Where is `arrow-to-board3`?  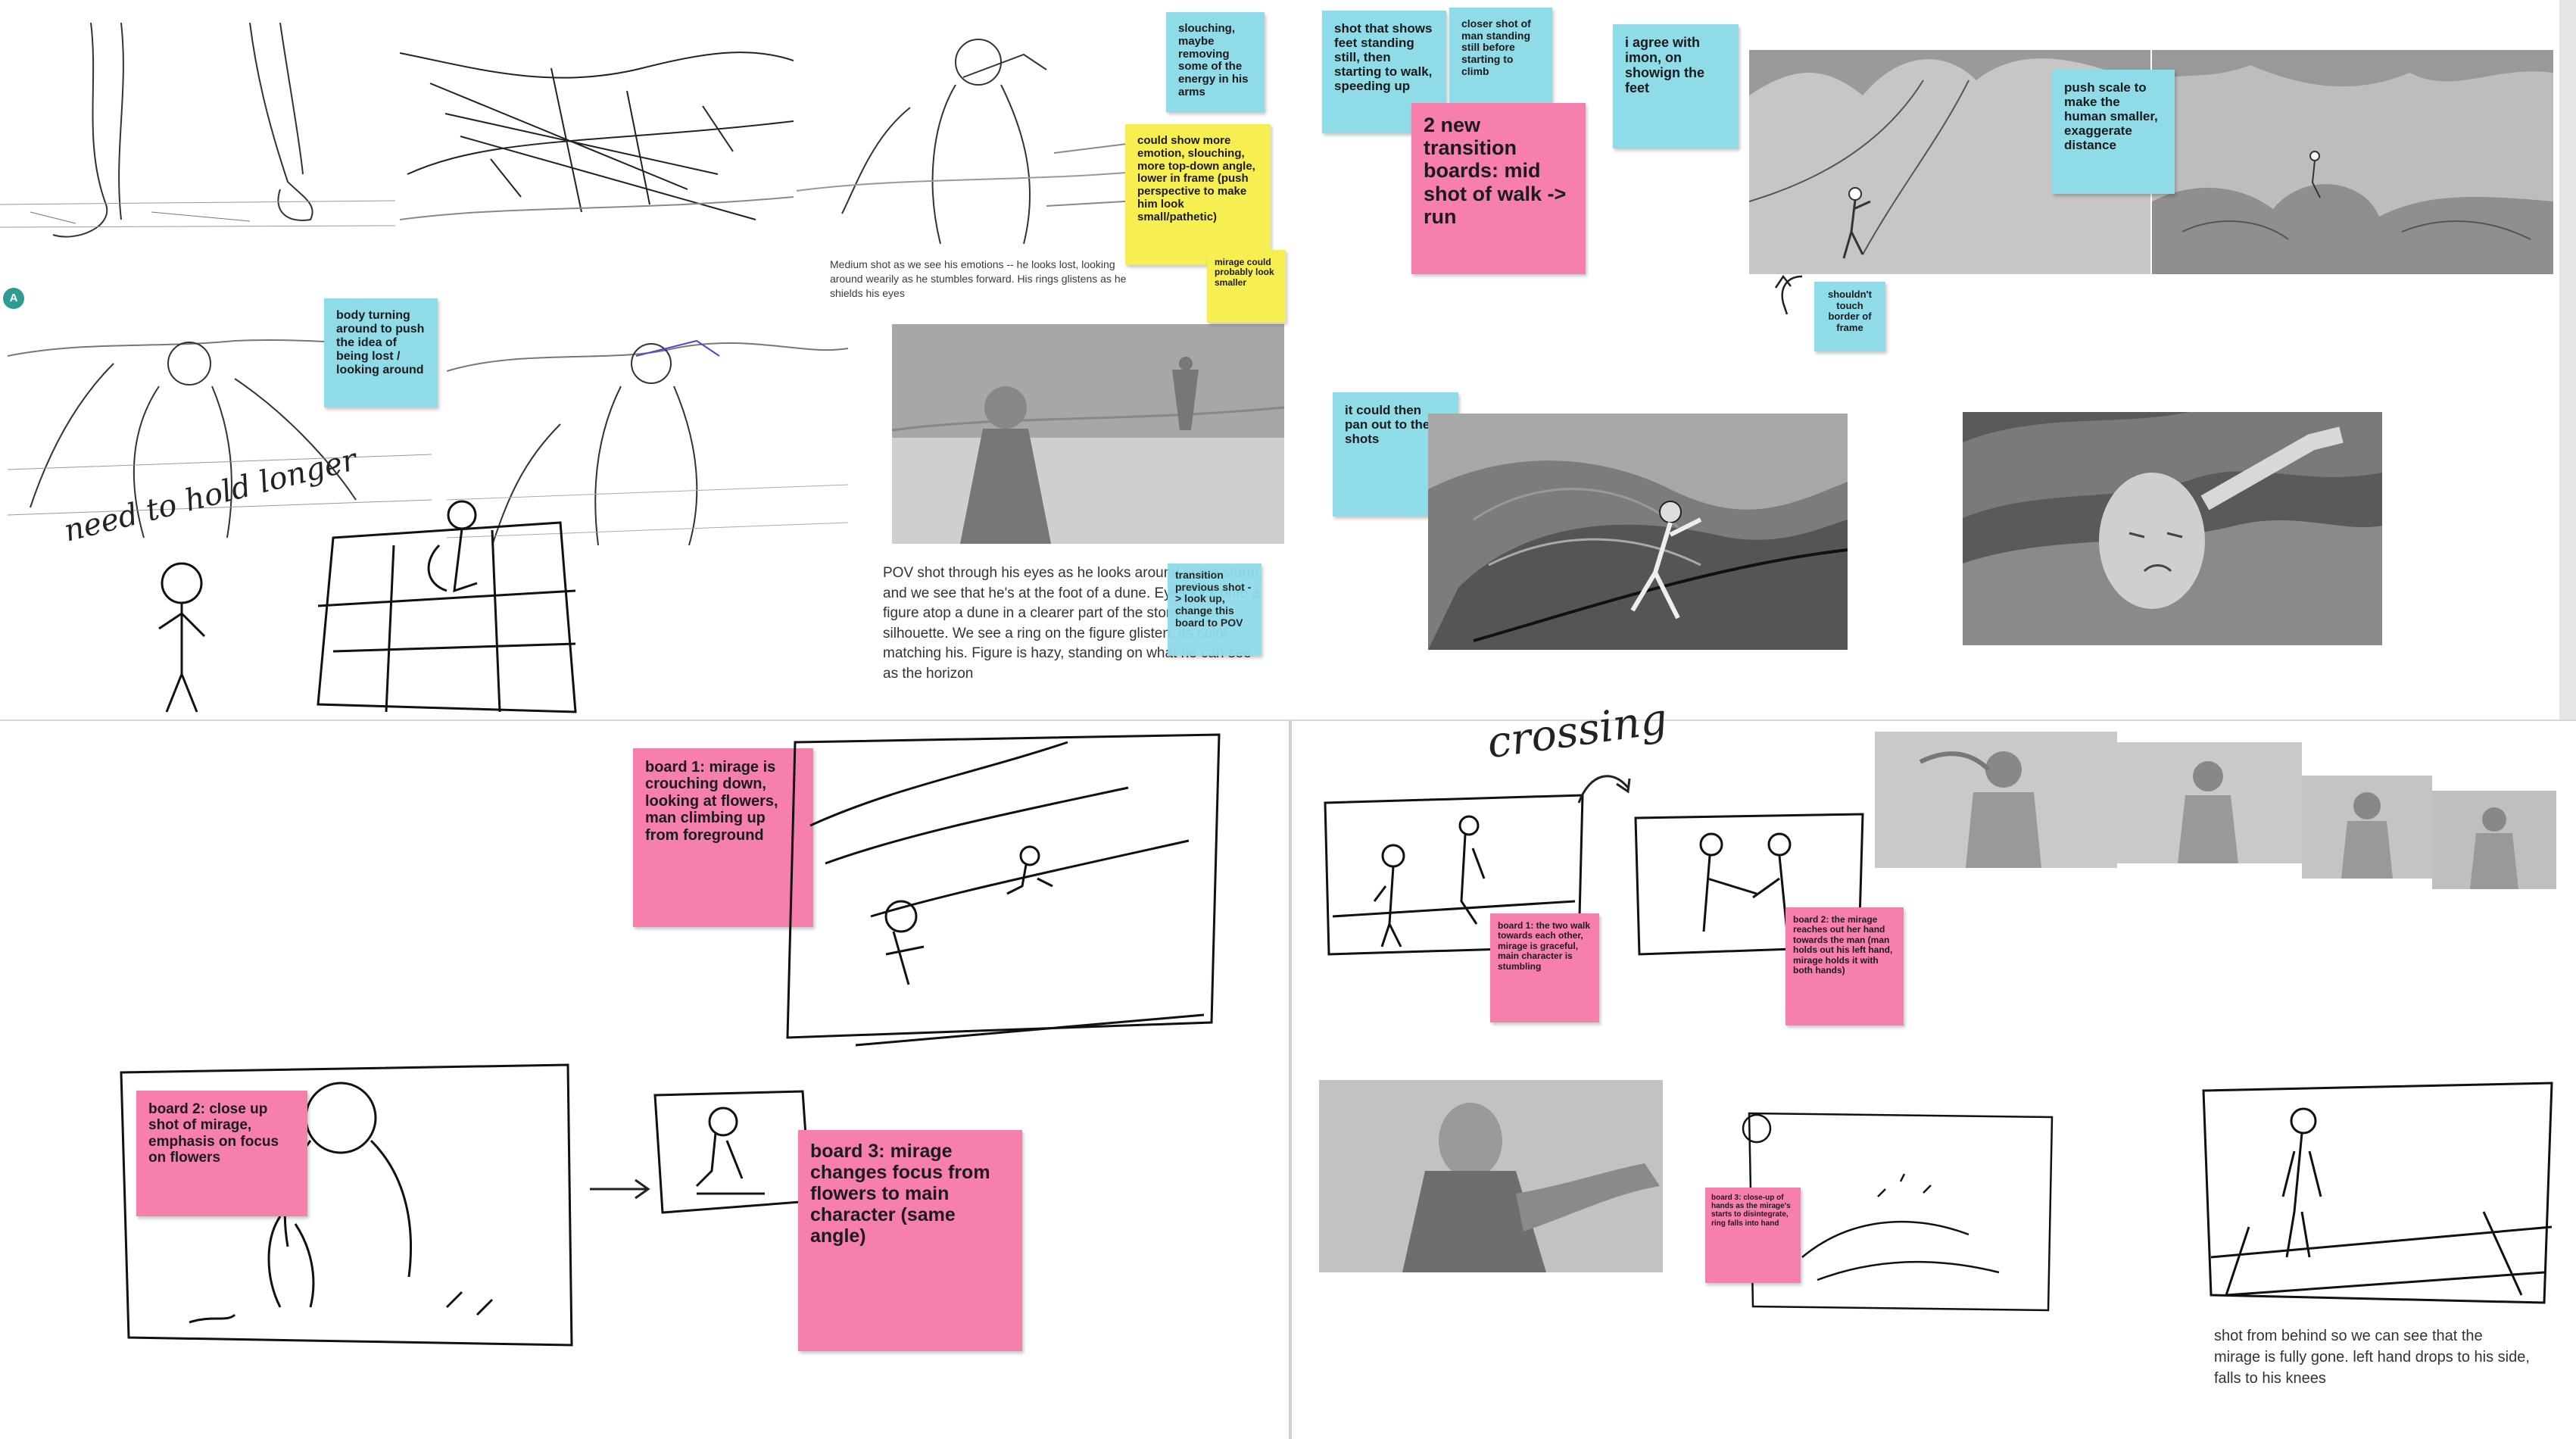
arrow-to-board3 is located at coordinates (620, 1189).